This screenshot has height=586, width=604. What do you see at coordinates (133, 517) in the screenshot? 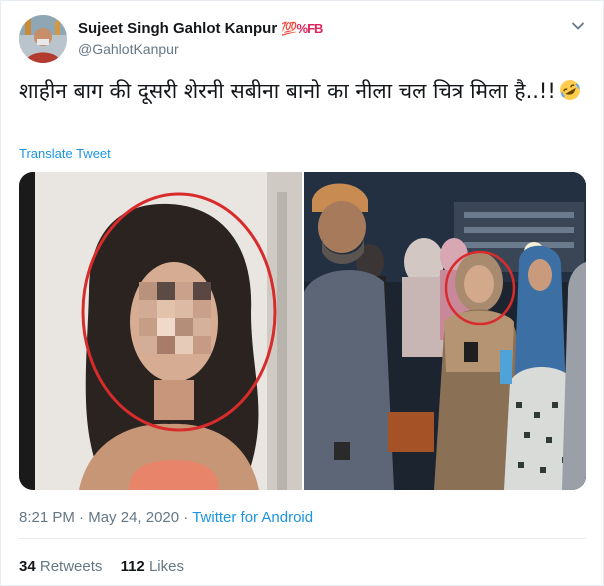
I see `tweet-date: May 24, 2020` at bounding box center [133, 517].